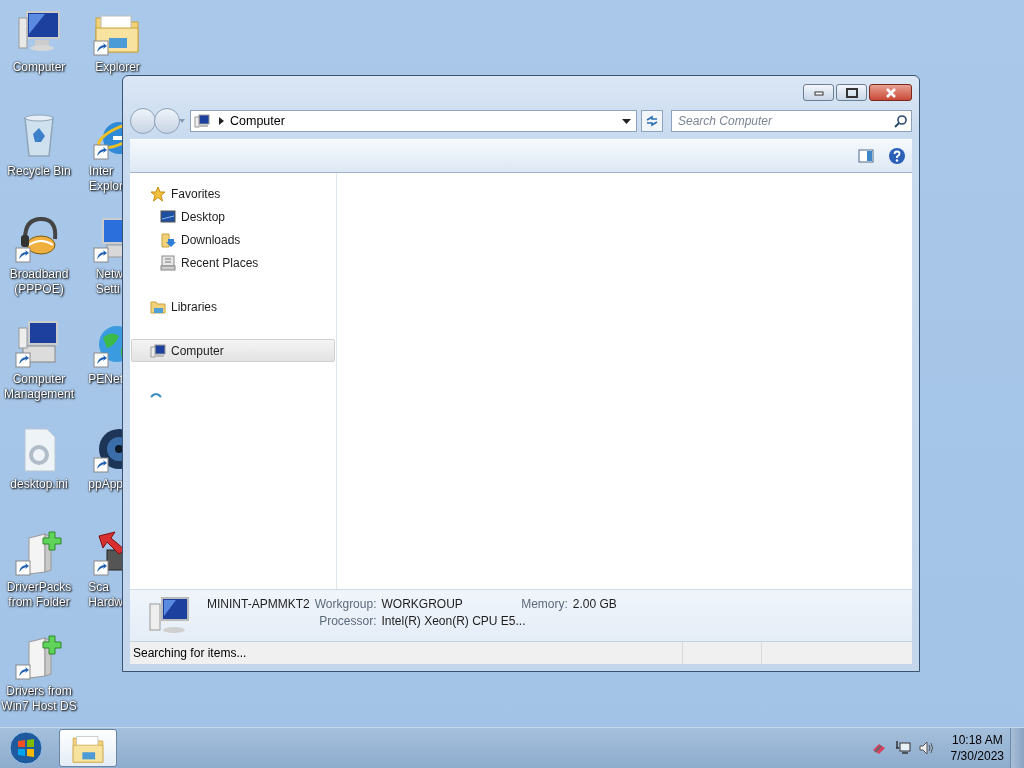  Describe the element at coordinates (594, 604) in the screenshot. I see `field-value: 2.00 GB` at that location.